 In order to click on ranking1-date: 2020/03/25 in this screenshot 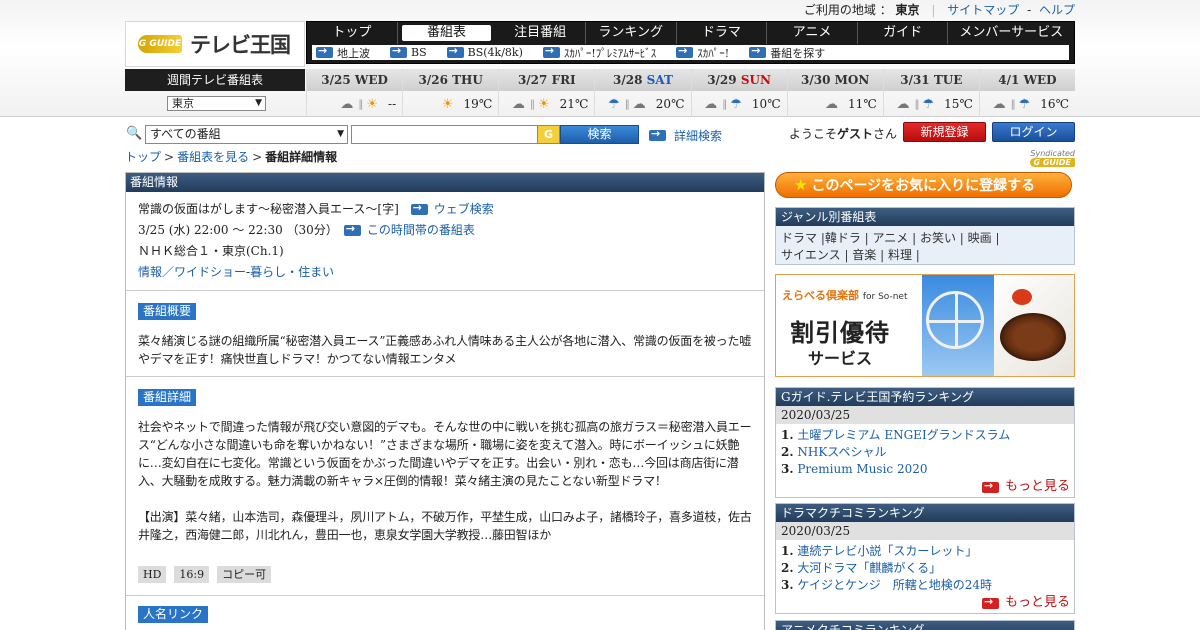, I will do `click(925, 415)`.